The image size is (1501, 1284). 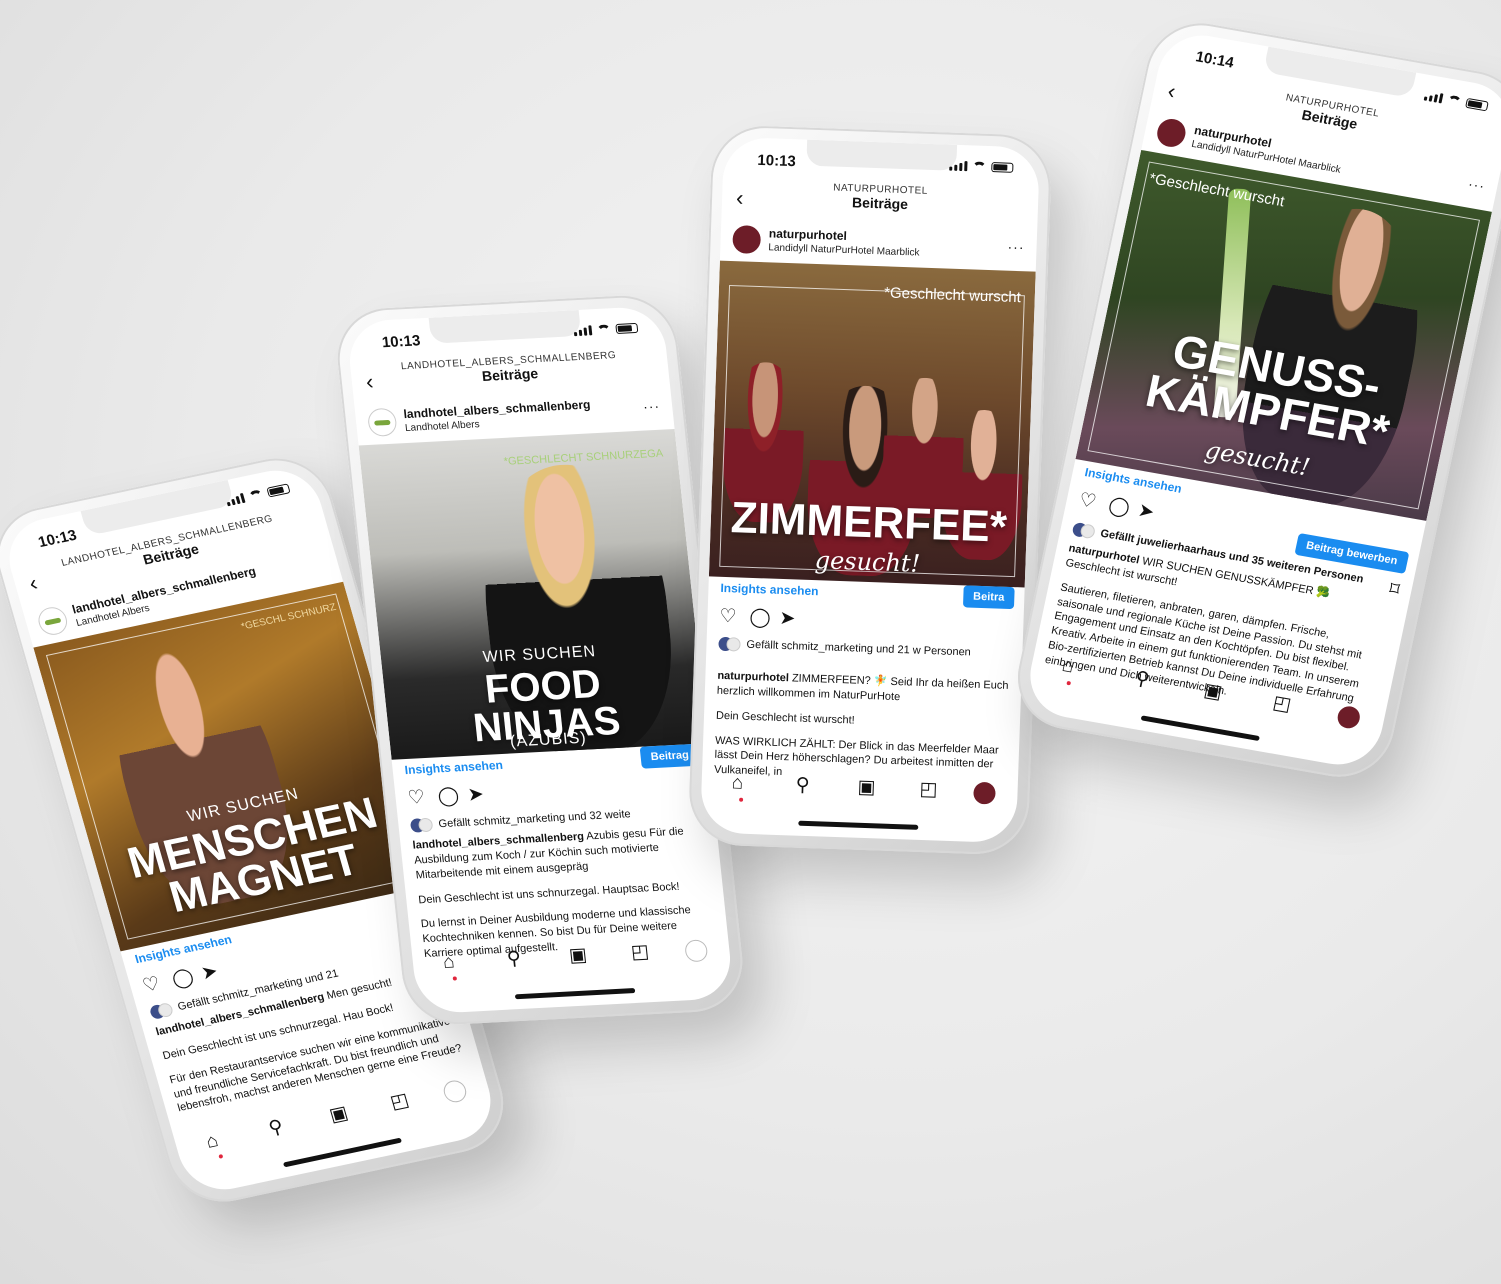 I want to click on image-tagline: *GESCHLECHT SCHNURZEGA, so click(x=583, y=457).